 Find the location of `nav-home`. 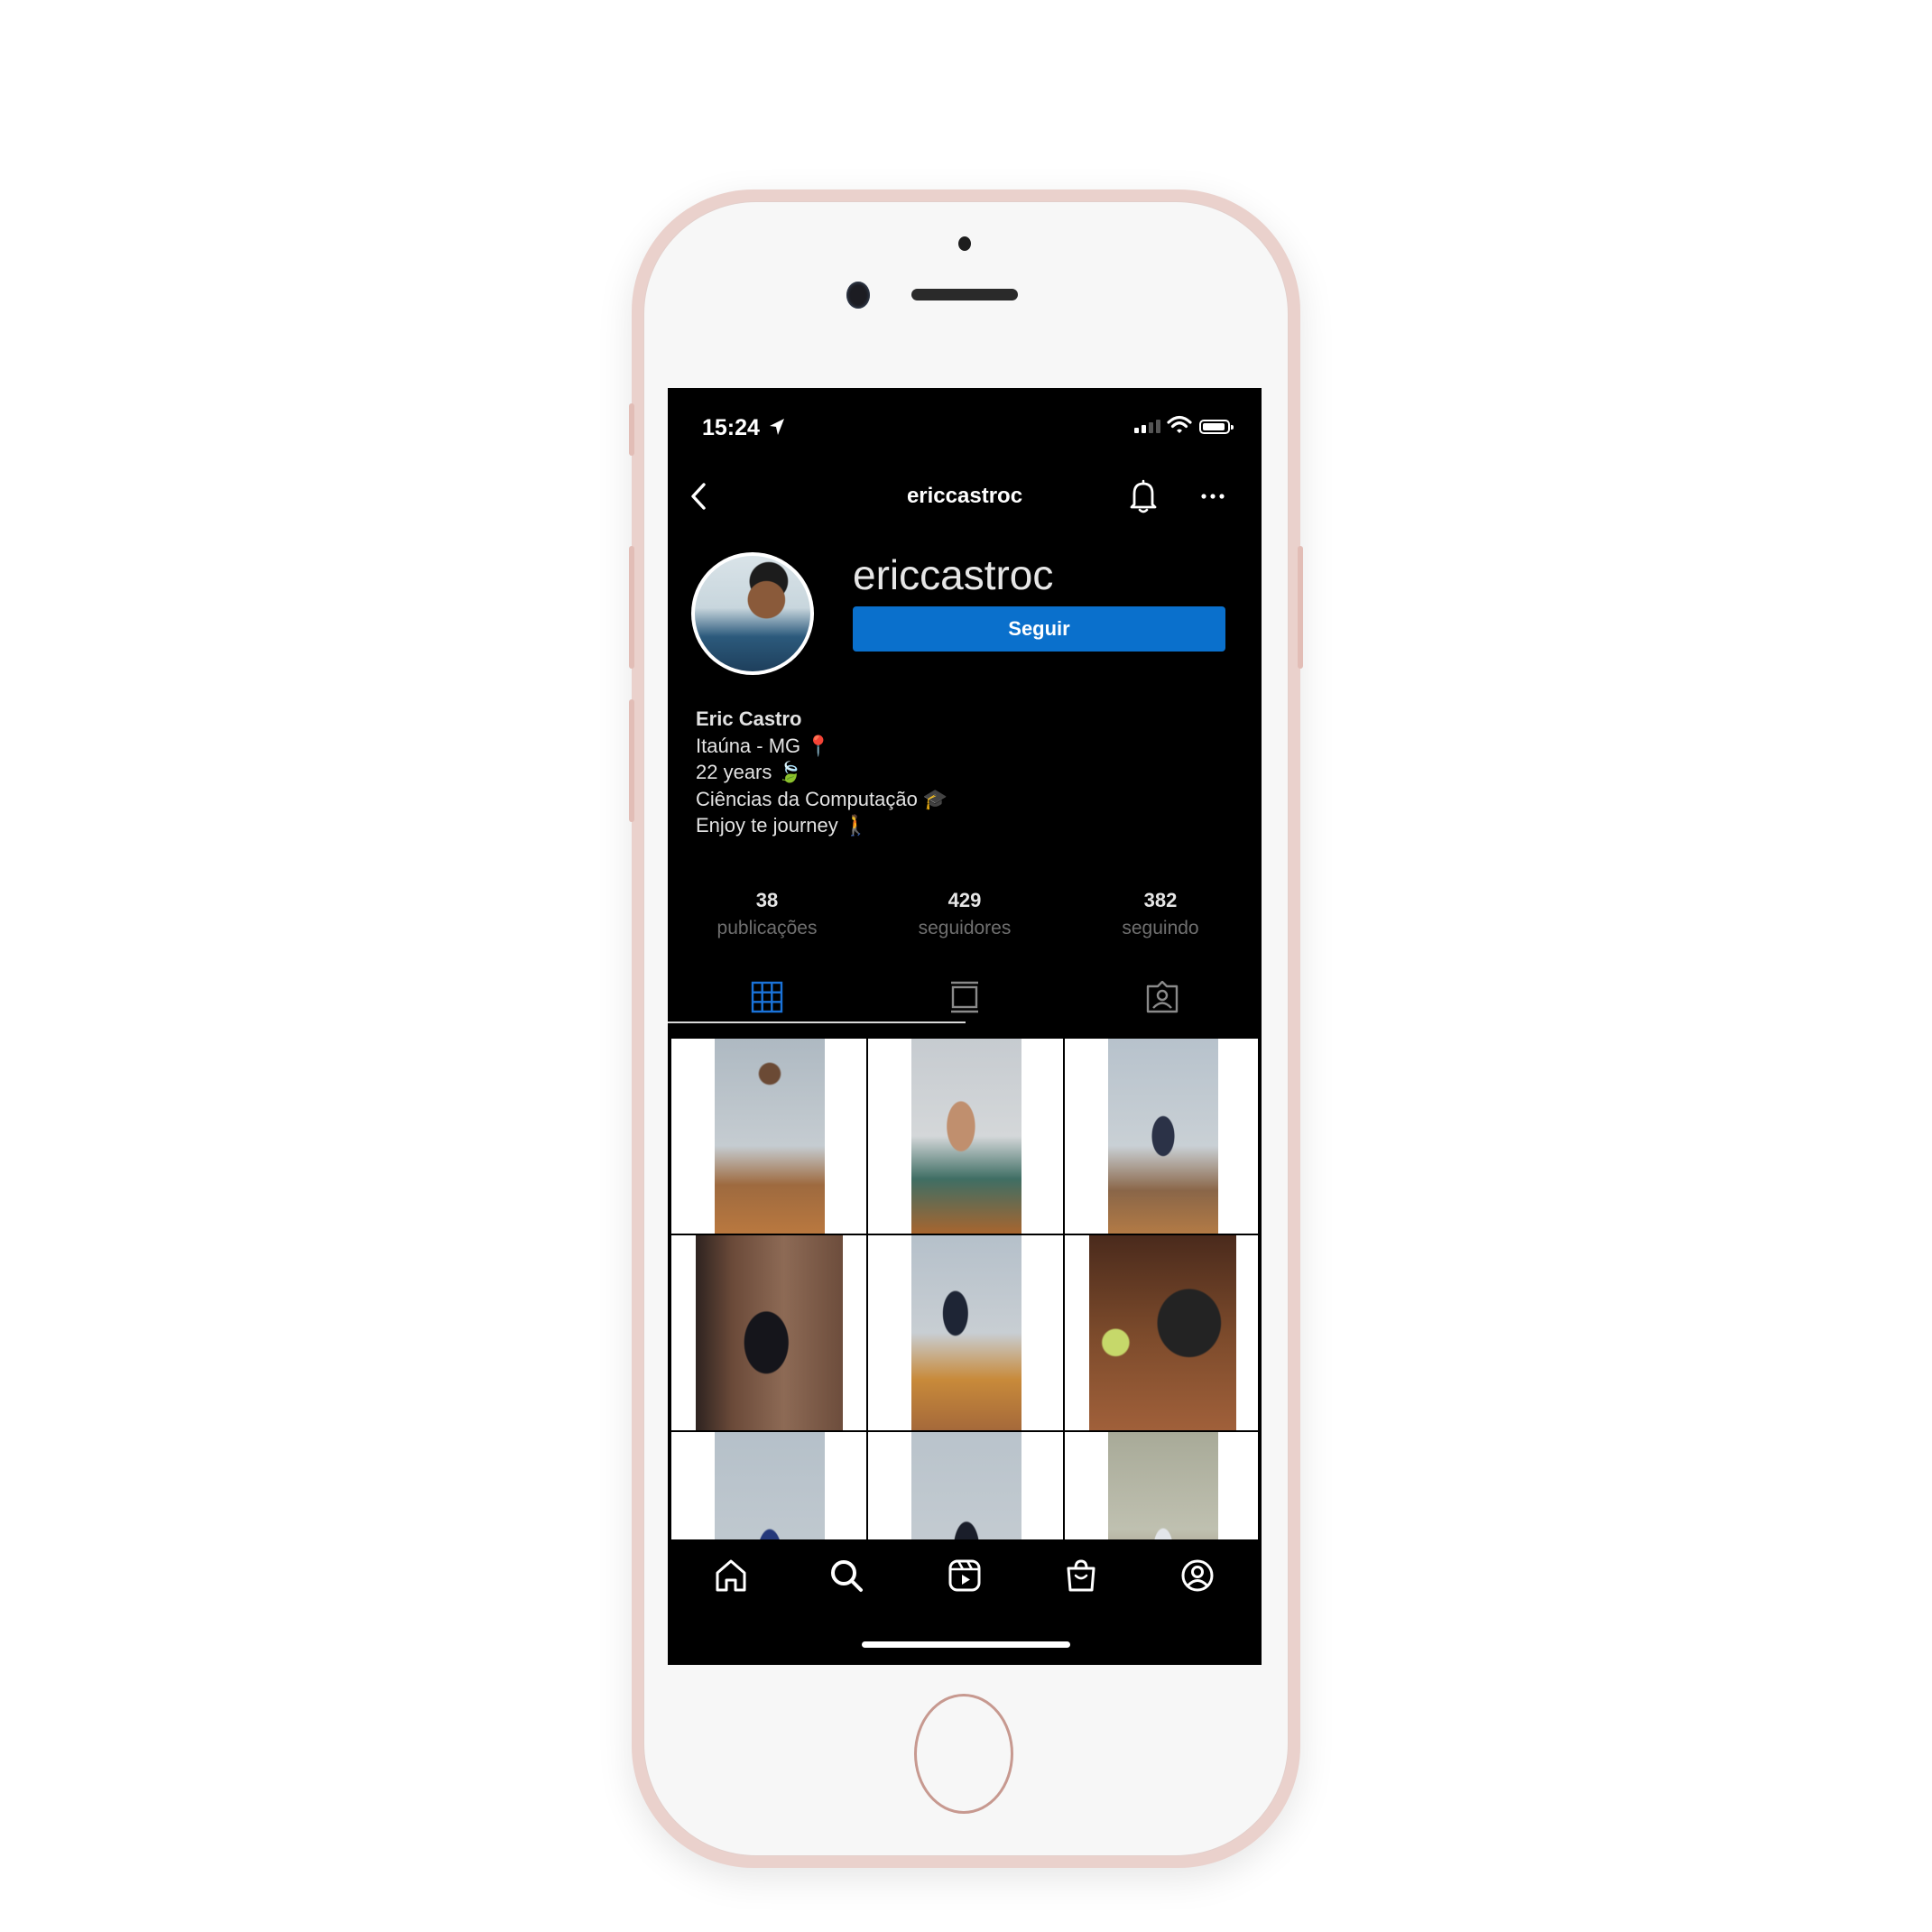

nav-home is located at coordinates (731, 1575).